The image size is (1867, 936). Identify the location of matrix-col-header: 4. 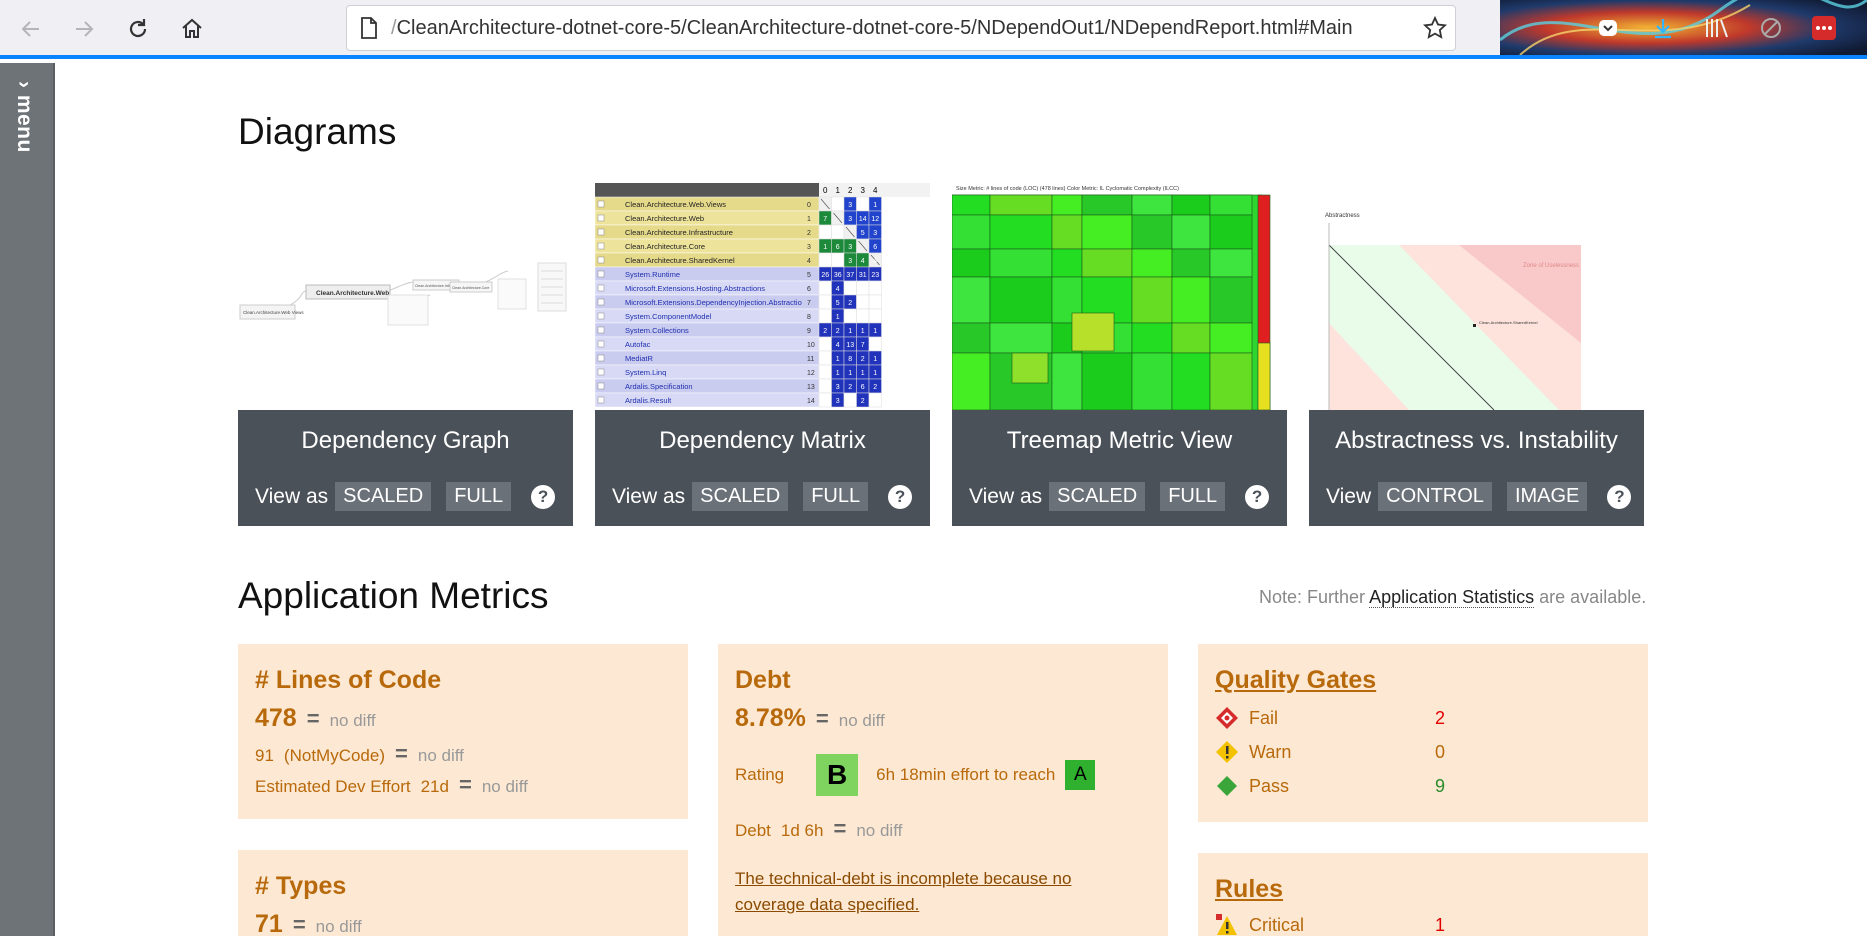
(875, 190).